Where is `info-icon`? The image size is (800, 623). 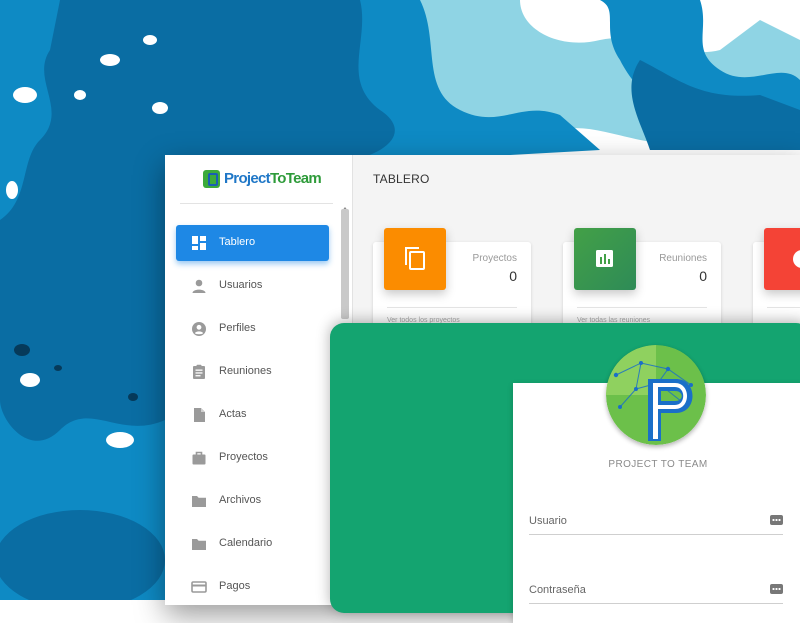 info-icon is located at coordinates (796, 259).